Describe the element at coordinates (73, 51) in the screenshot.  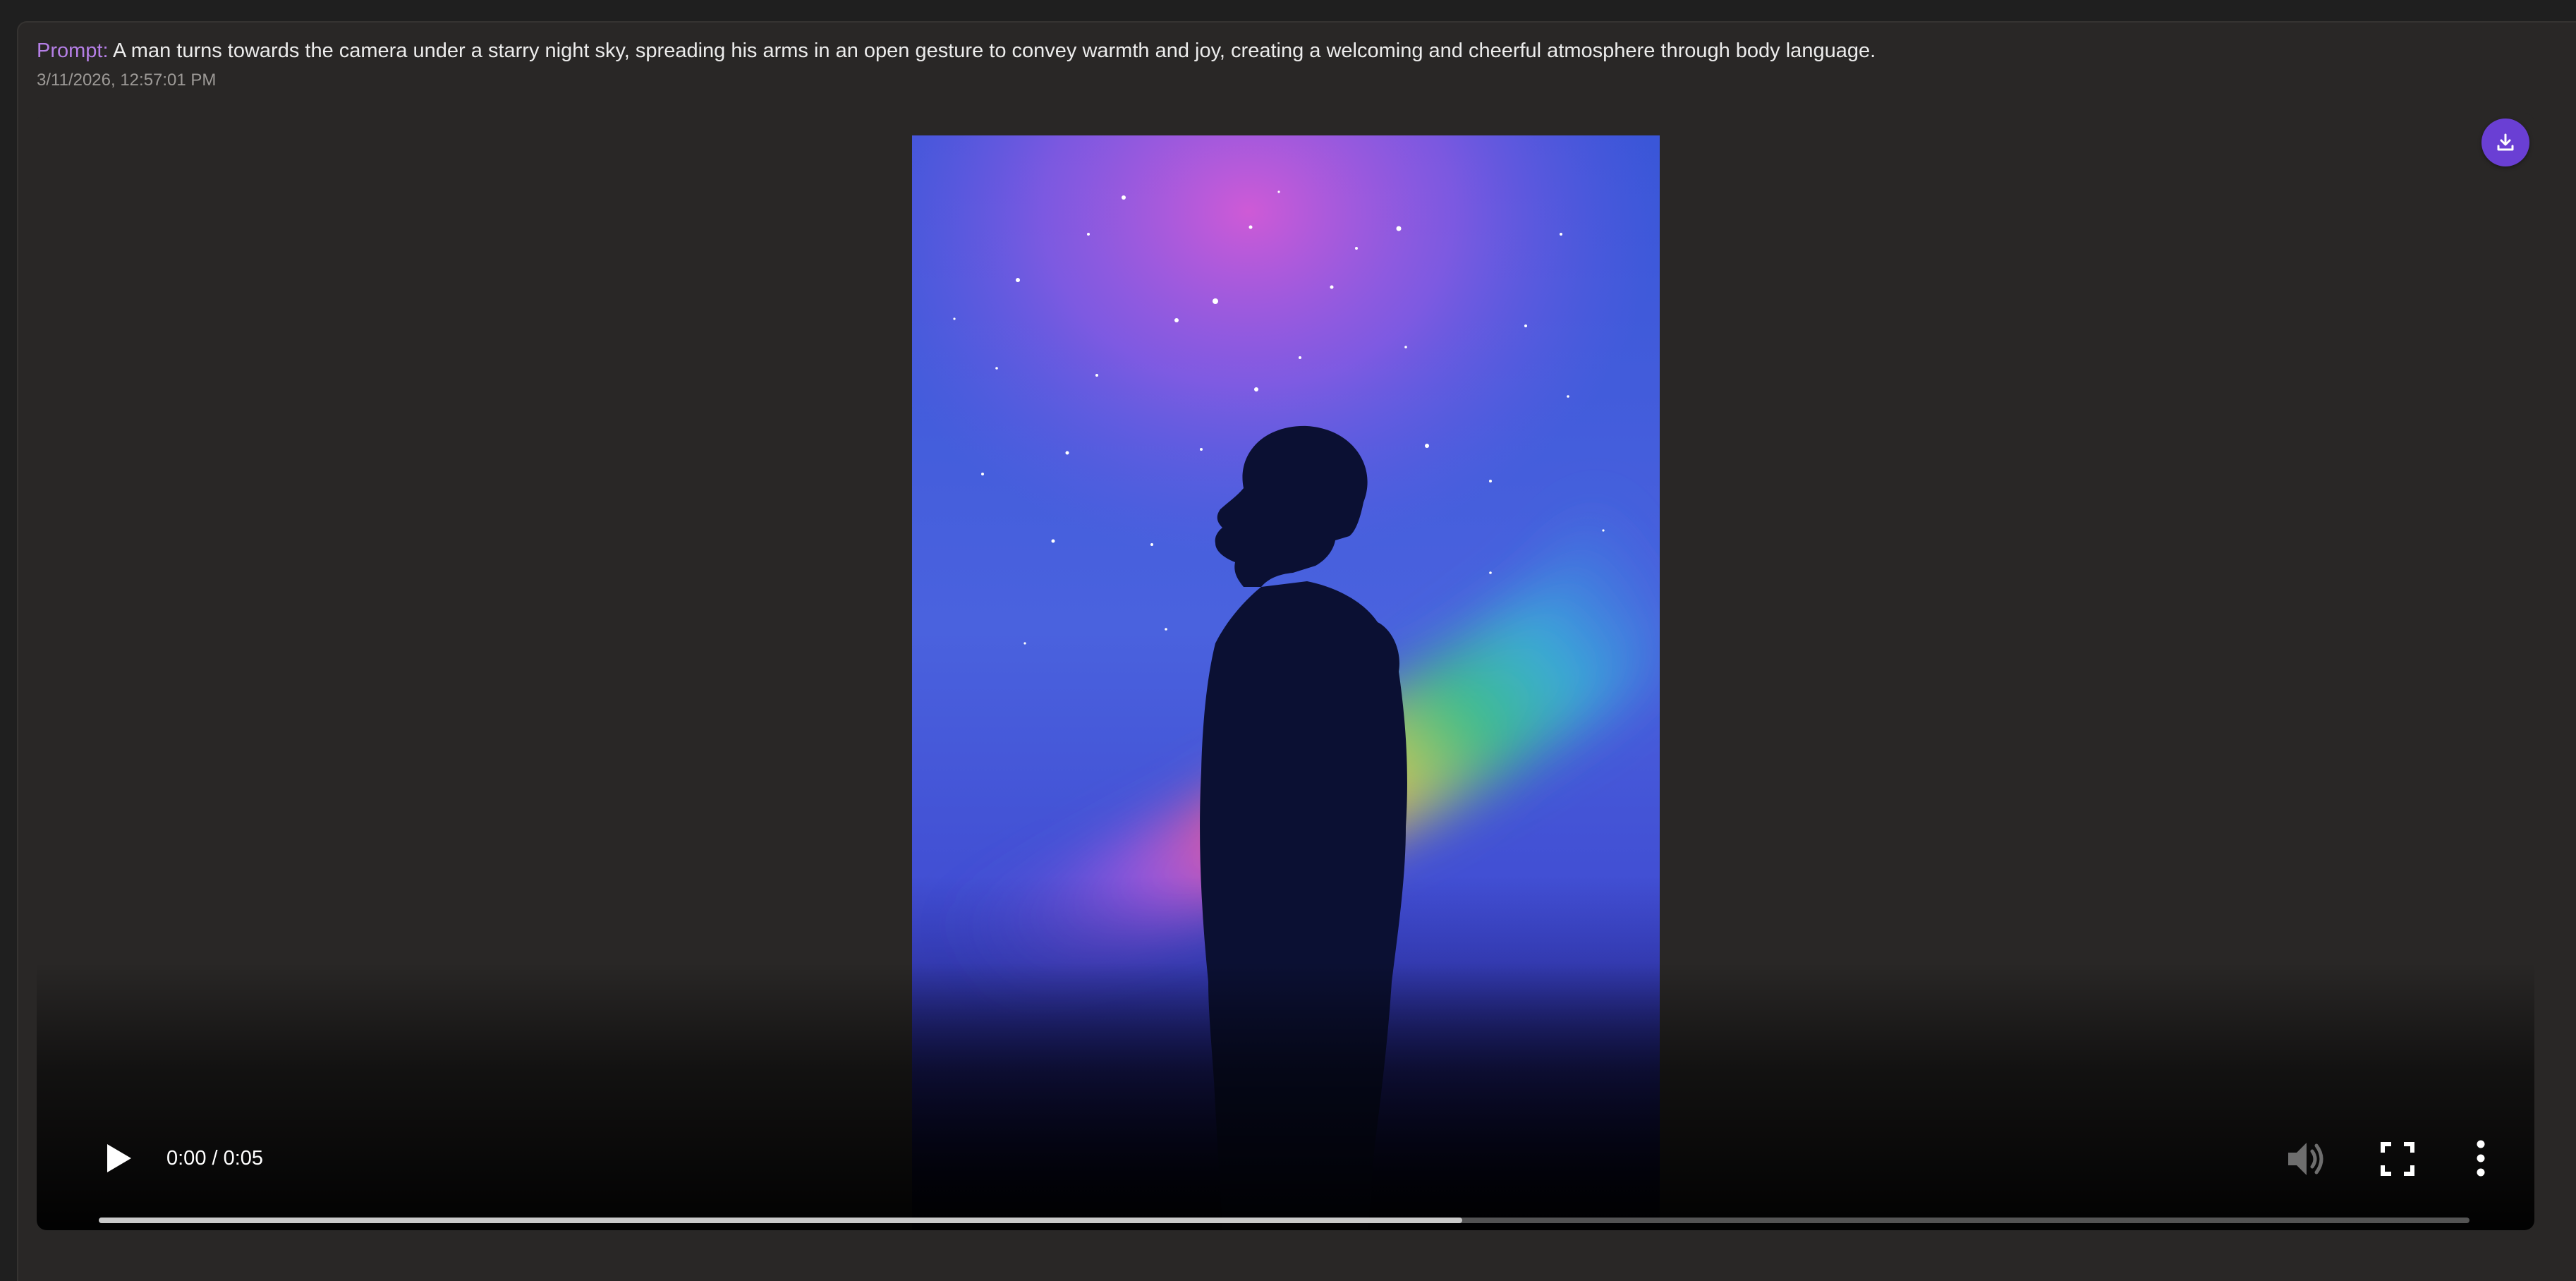
I see `prompt-label: Prompt:` at that location.